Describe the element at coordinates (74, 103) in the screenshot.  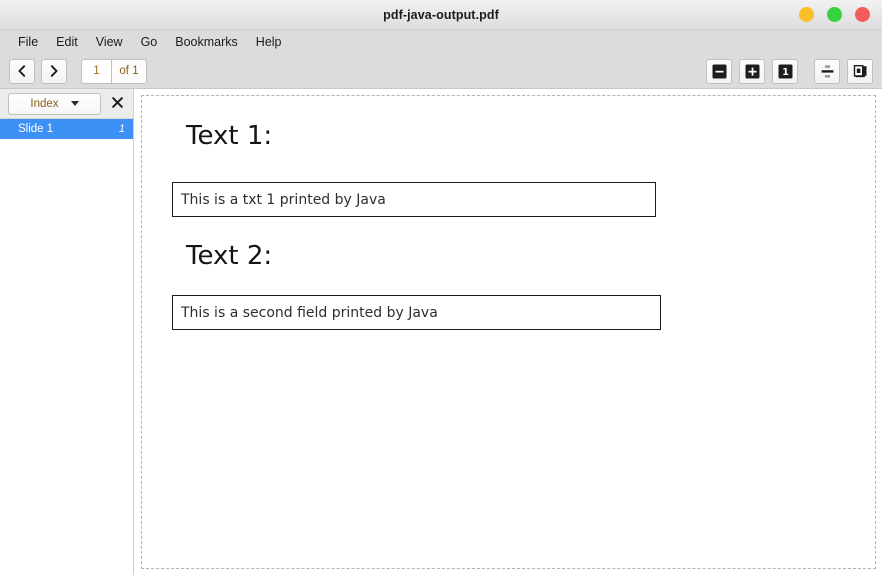
I see `chevron-down-icon` at that location.